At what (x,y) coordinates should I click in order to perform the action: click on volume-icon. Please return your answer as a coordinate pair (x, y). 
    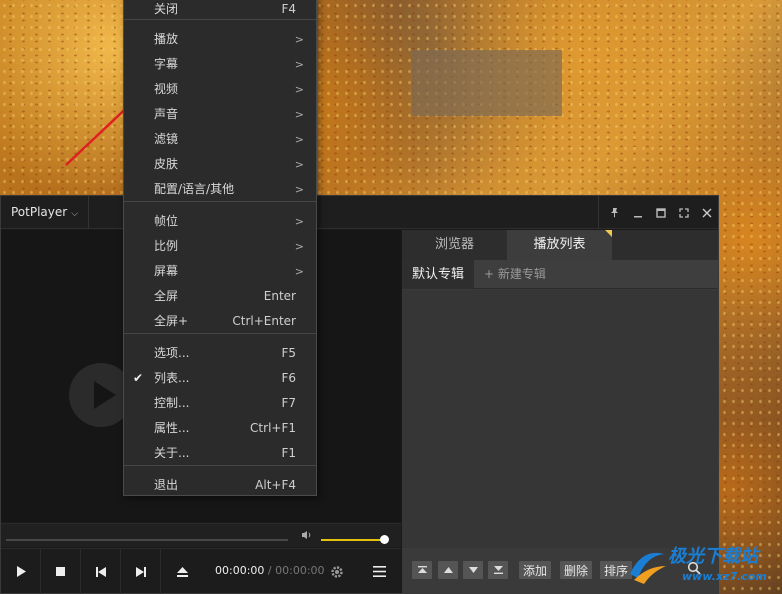
    Looking at the image, I should click on (307, 536).